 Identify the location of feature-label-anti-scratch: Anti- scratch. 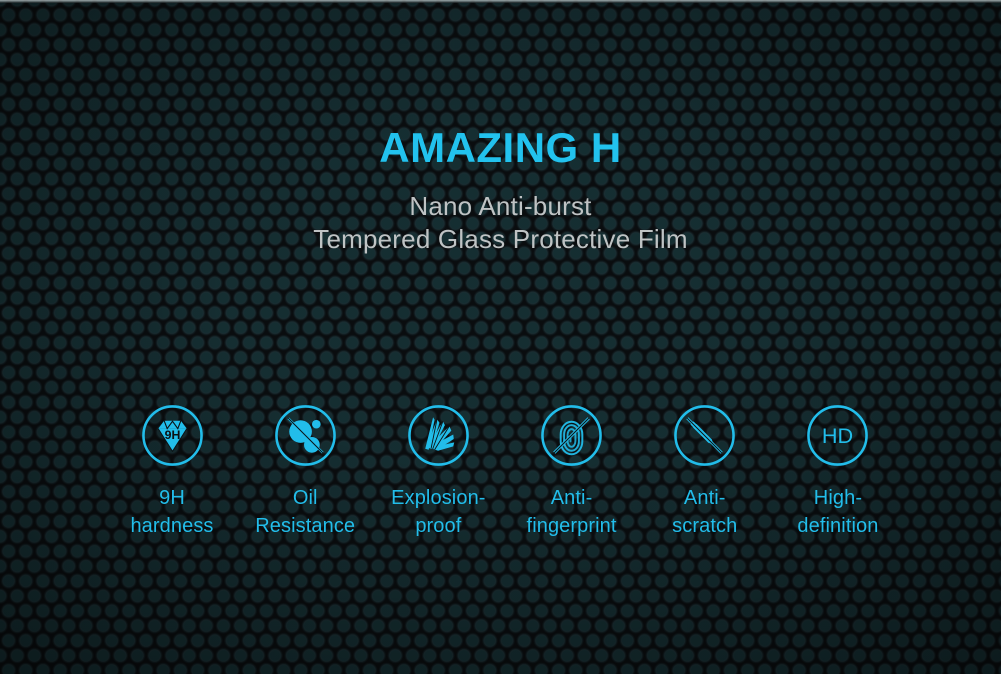
(705, 512).